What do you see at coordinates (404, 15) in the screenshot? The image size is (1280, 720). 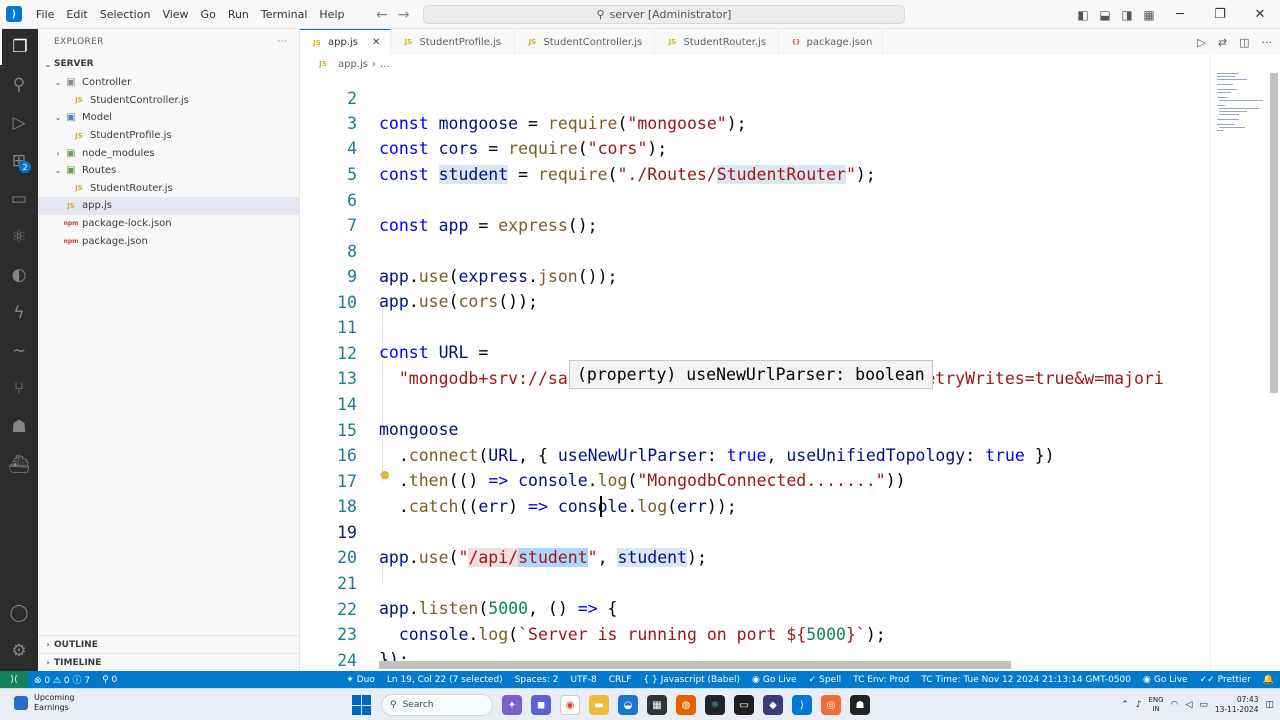 I see `forward-arrow-icon: →` at bounding box center [404, 15].